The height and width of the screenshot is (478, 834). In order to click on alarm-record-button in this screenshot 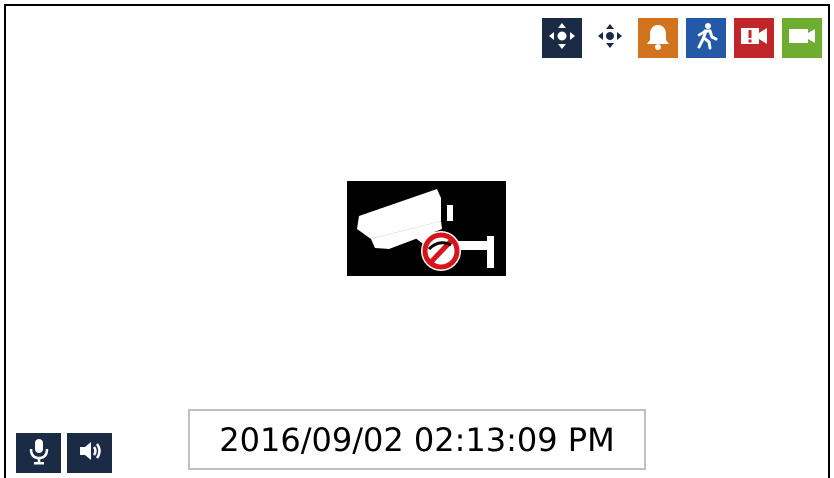, I will do `click(754, 38)`.